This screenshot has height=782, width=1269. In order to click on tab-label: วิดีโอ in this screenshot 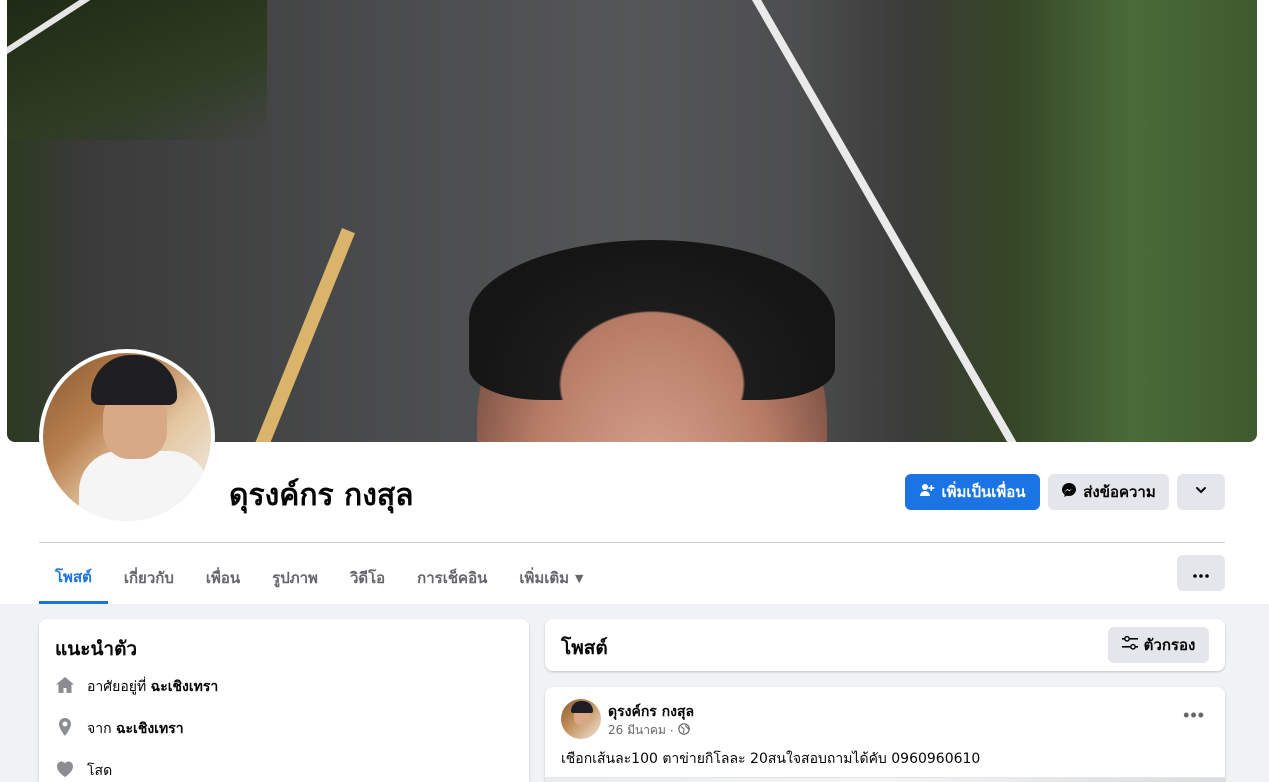, I will do `click(367, 578)`.